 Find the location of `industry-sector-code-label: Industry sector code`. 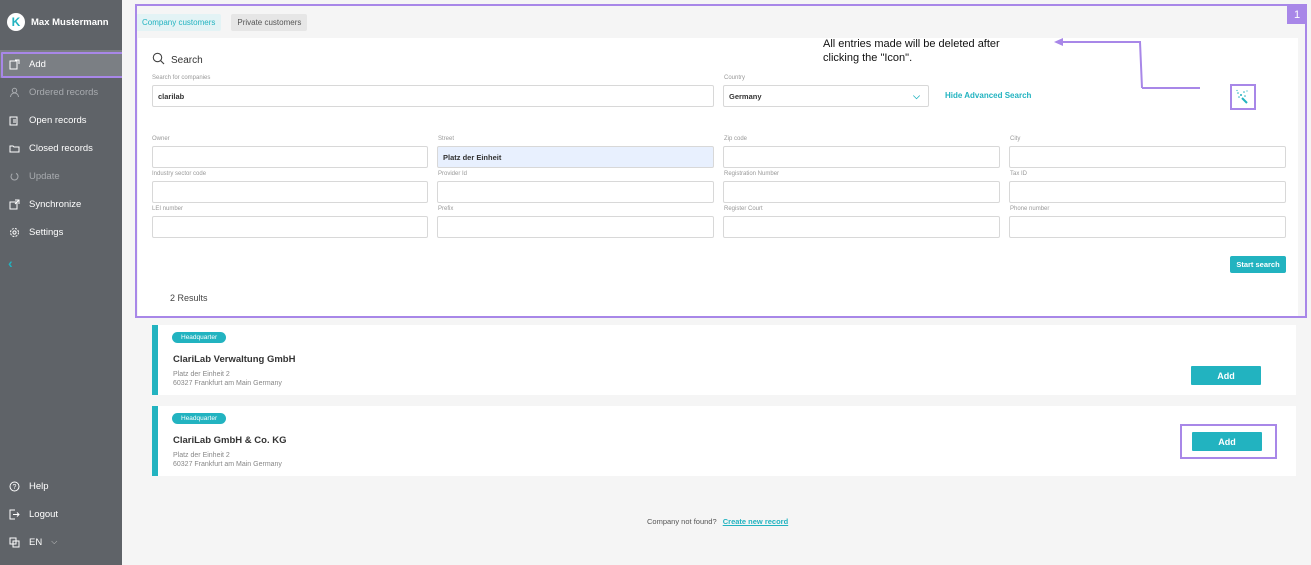

industry-sector-code-label: Industry sector code is located at coordinates (179, 174).